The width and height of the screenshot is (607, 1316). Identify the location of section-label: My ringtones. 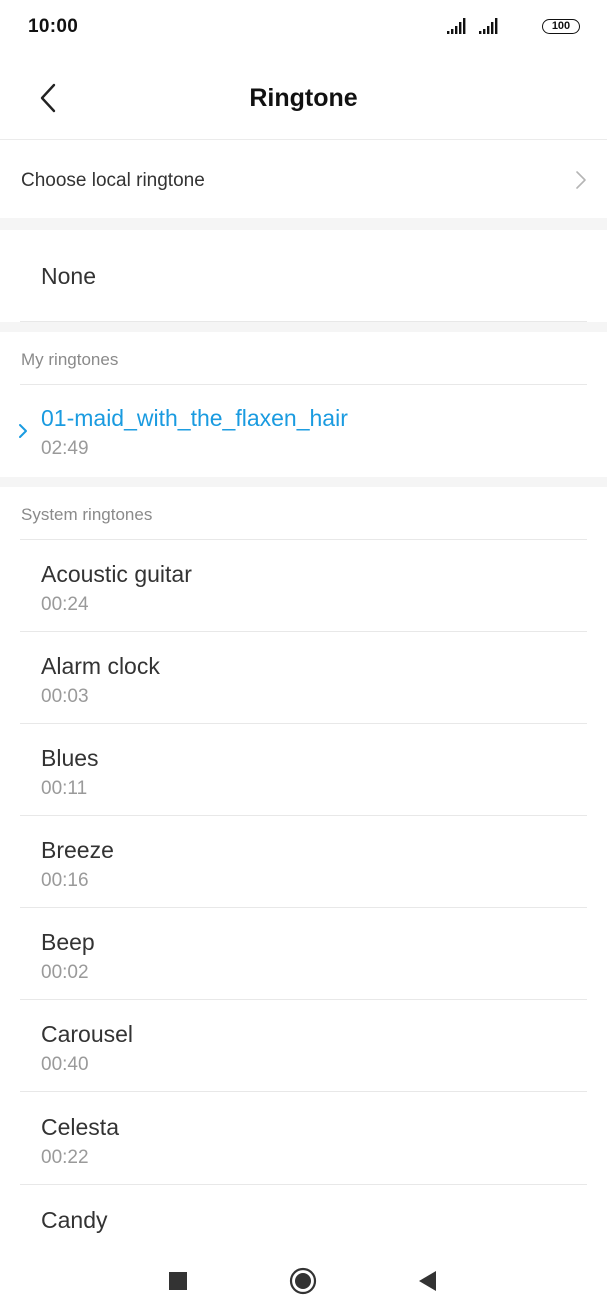
(70, 359).